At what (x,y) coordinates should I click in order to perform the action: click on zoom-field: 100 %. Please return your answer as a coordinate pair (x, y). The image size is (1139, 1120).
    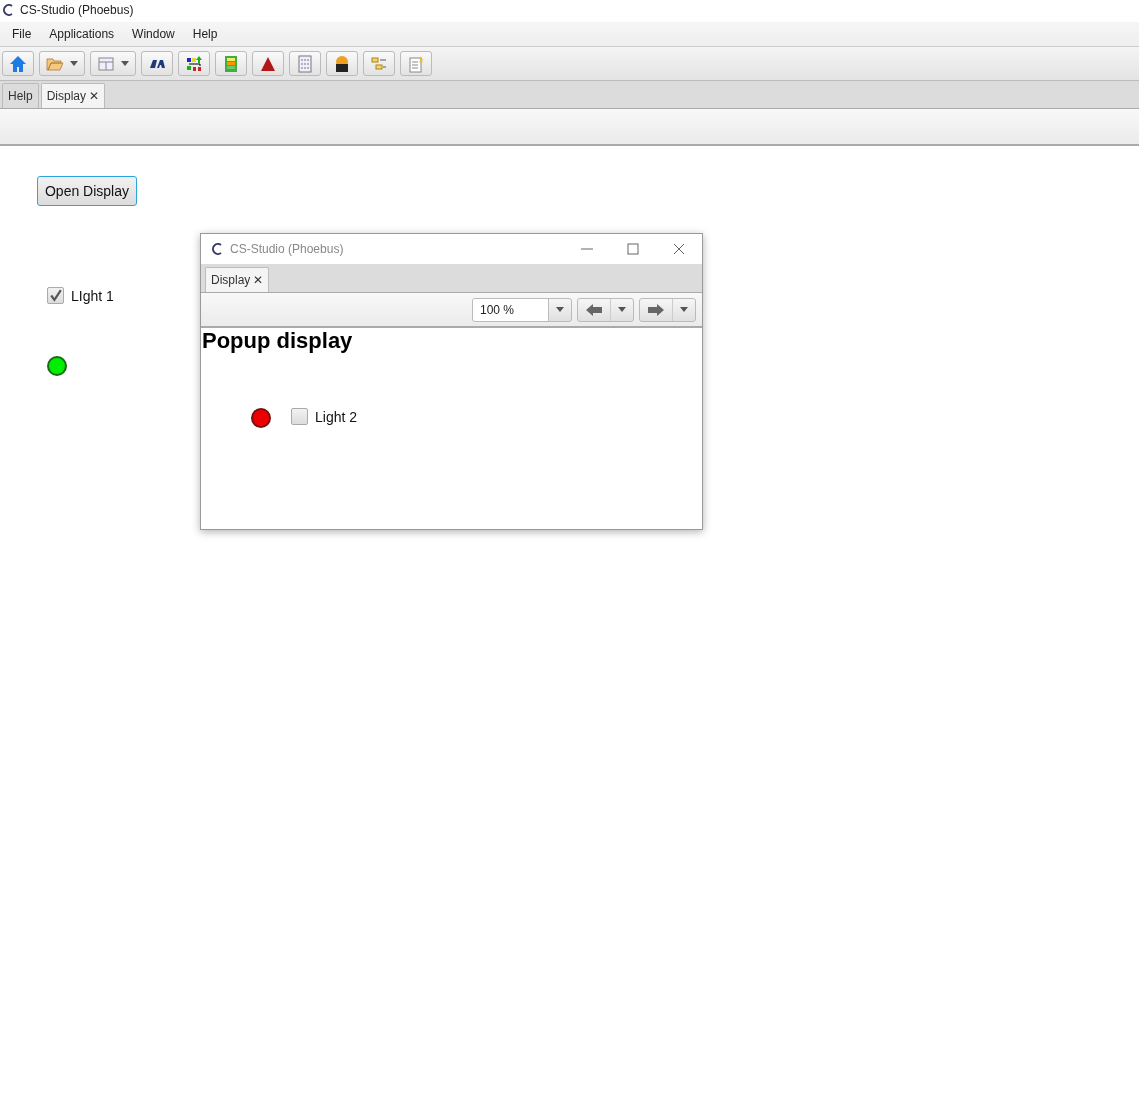
    Looking at the image, I should click on (511, 309).